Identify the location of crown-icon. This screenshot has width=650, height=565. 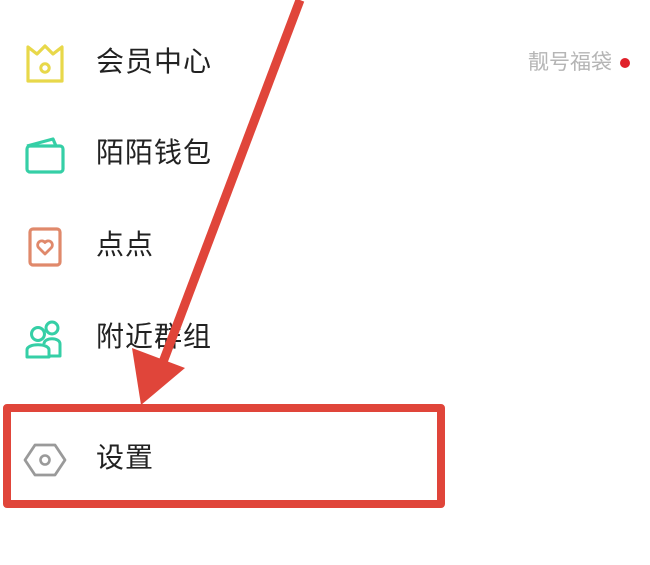
(45, 63).